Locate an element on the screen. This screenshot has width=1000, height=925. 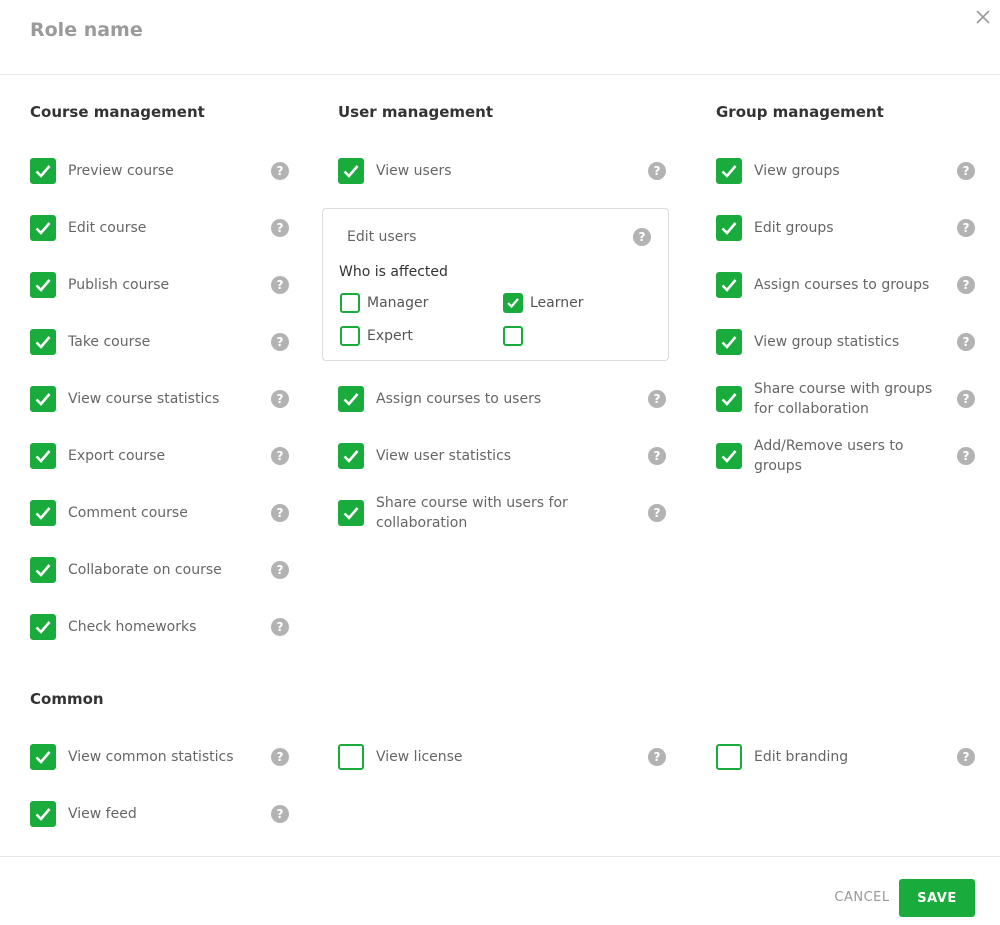
perm-view-user-statistics: View user statistics ? is located at coordinates (503, 456).